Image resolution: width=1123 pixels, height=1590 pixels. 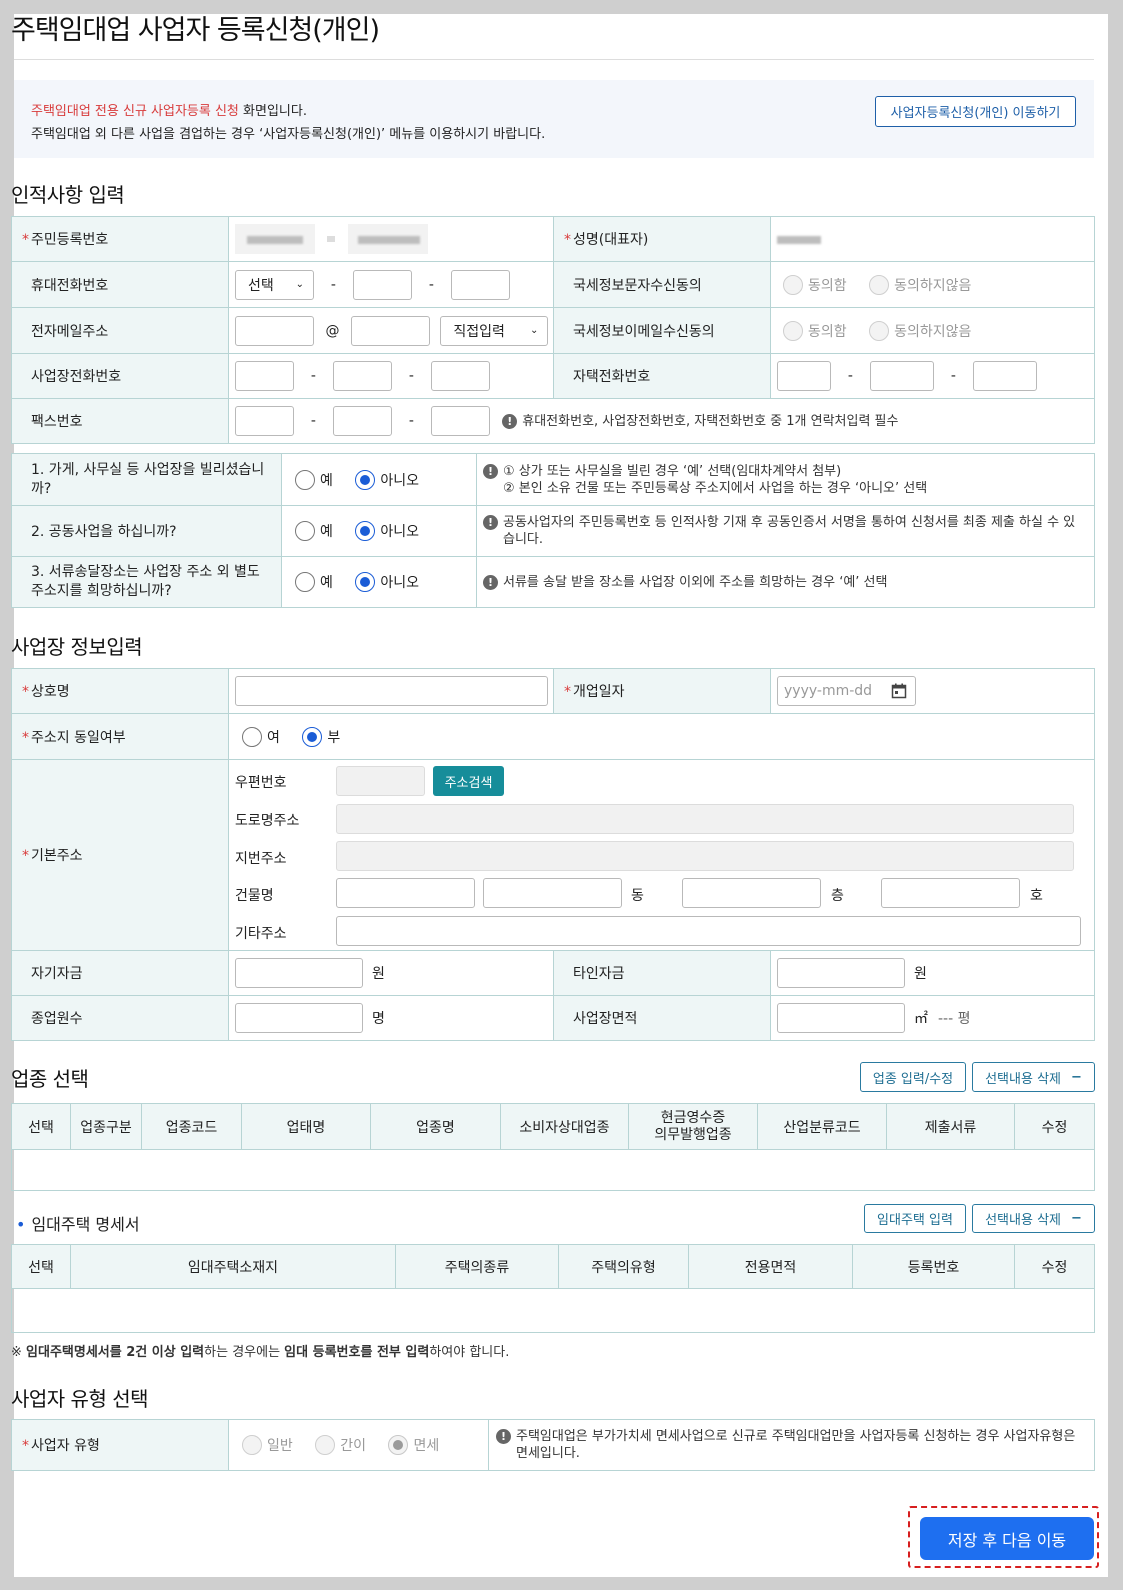 What do you see at coordinates (846, 691) in the screenshot?
I see `open-date-input: yyyy-mm-dd` at bounding box center [846, 691].